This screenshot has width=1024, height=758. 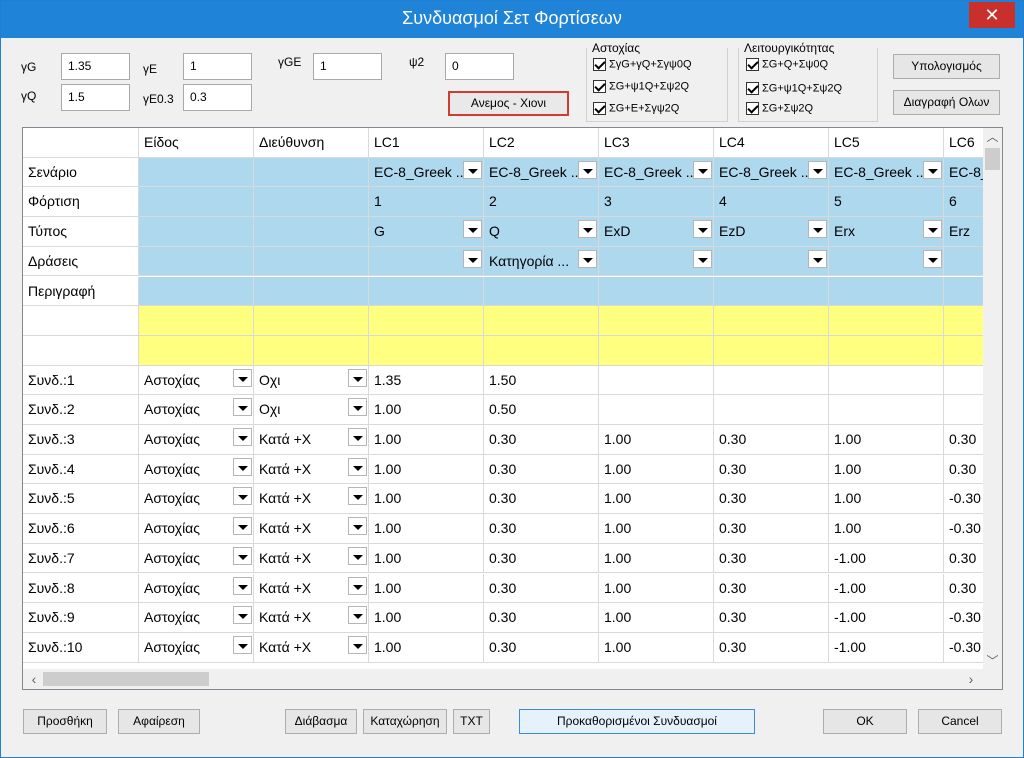 What do you see at coordinates (512, 679) in the screenshot?
I see `horizontal-scrollbar: ‹ ›` at bounding box center [512, 679].